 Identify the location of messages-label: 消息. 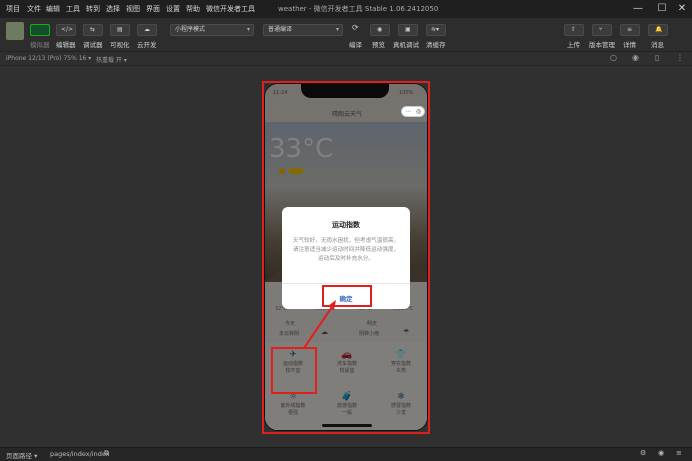
(657, 45).